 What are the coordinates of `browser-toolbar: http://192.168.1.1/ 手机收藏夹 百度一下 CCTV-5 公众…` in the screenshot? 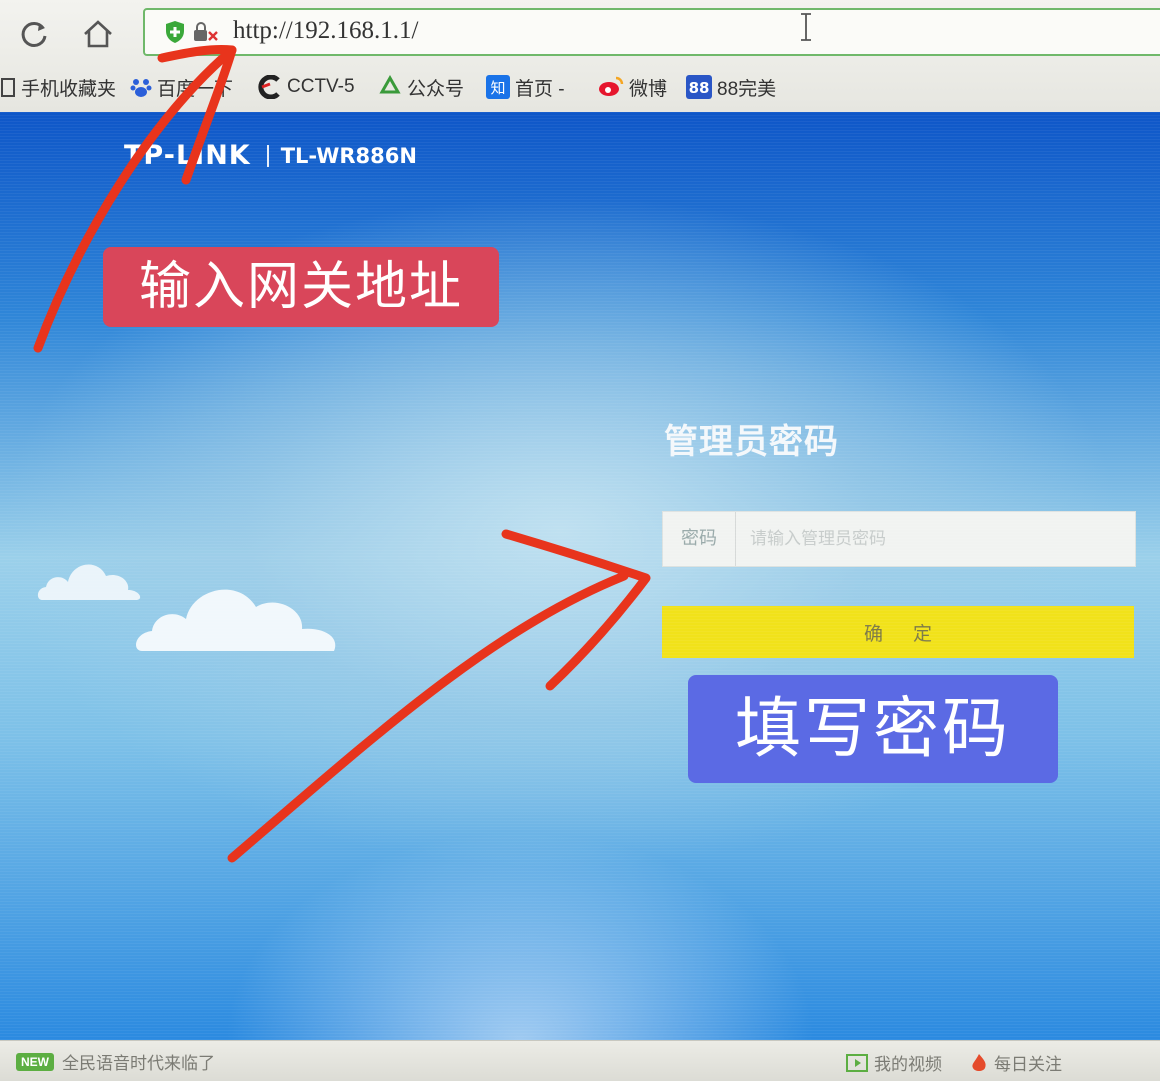 It's located at (580, 56).